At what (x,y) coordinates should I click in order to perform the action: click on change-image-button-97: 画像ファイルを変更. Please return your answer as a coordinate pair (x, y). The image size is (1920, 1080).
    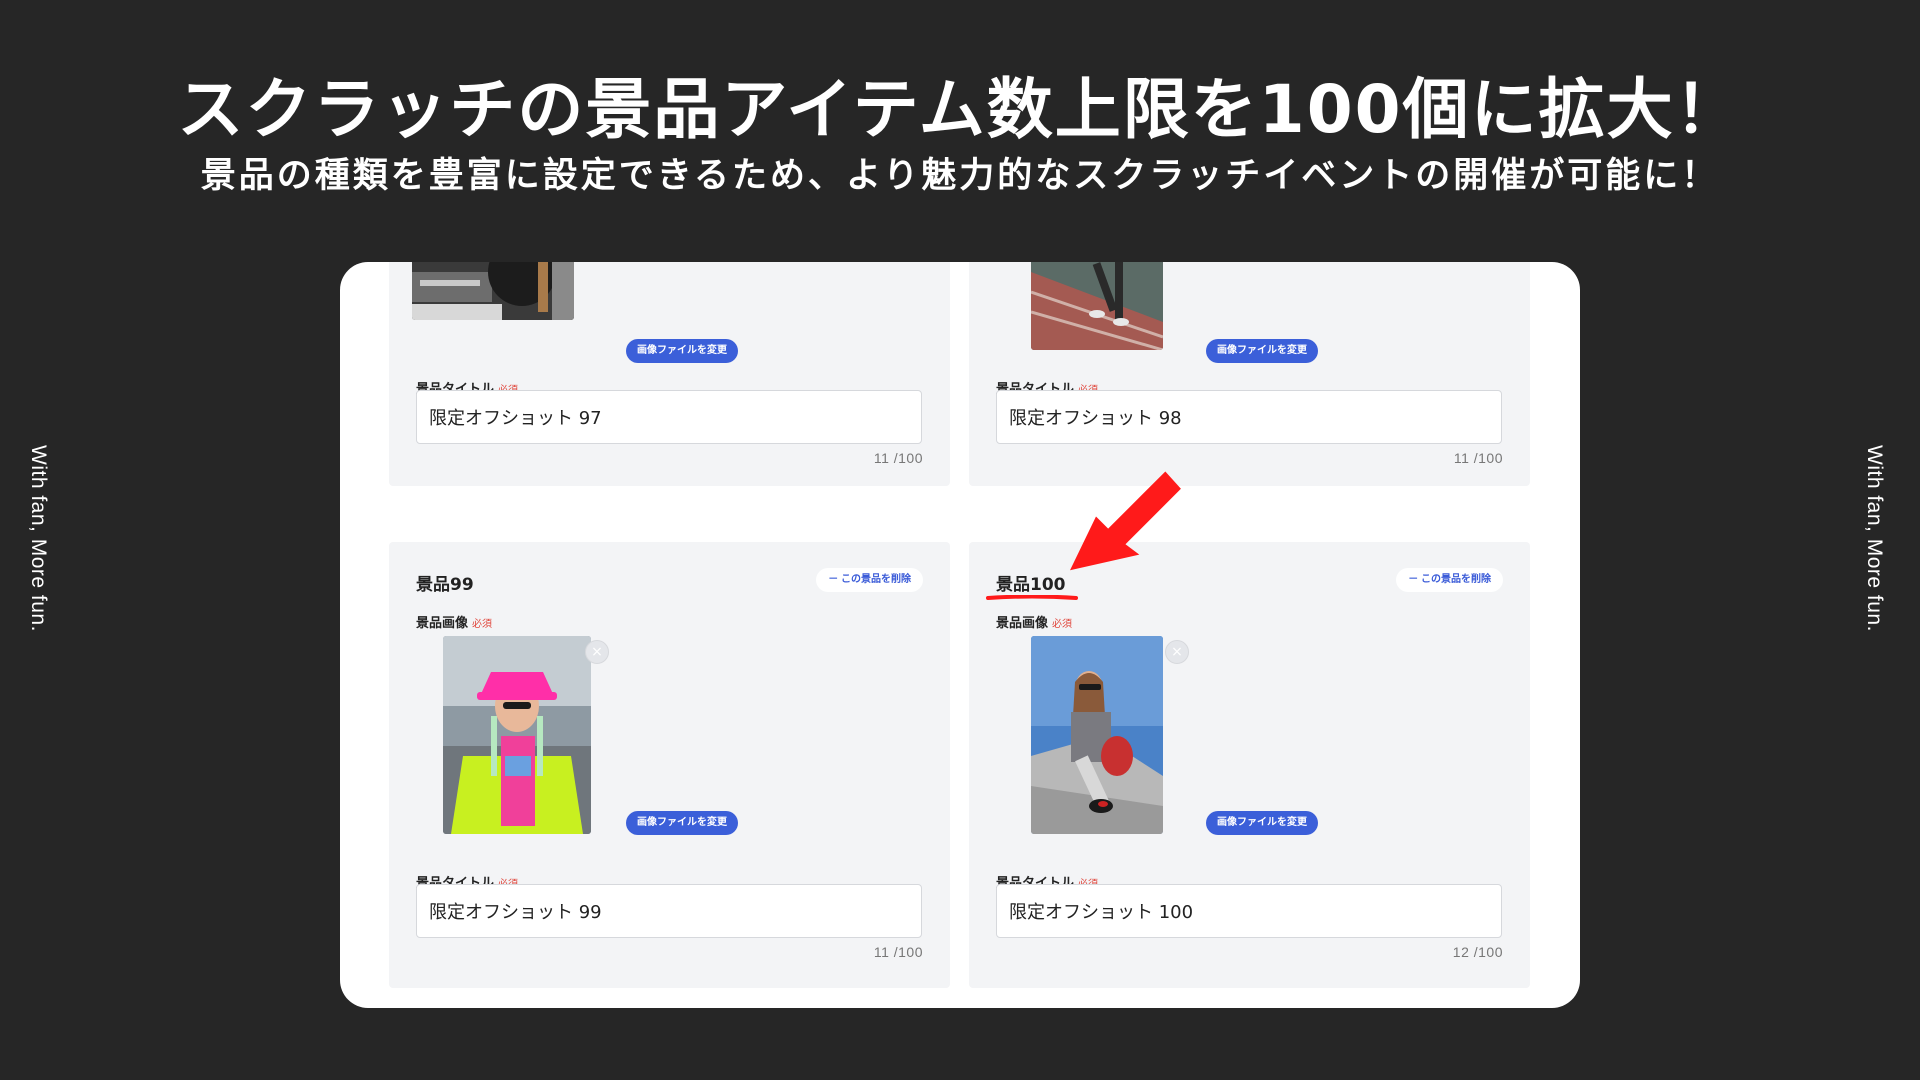
    Looking at the image, I should click on (682, 351).